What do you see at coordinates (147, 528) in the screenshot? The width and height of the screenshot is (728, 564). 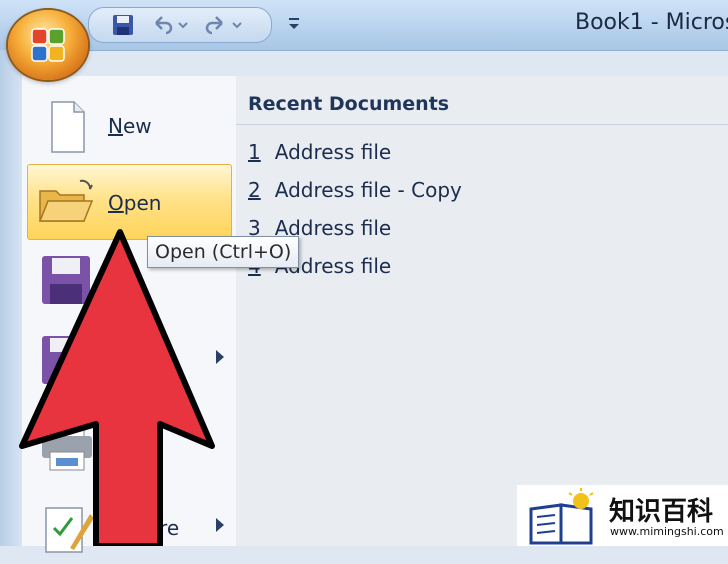 I see `menu-label-prepare: repare` at bounding box center [147, 528].